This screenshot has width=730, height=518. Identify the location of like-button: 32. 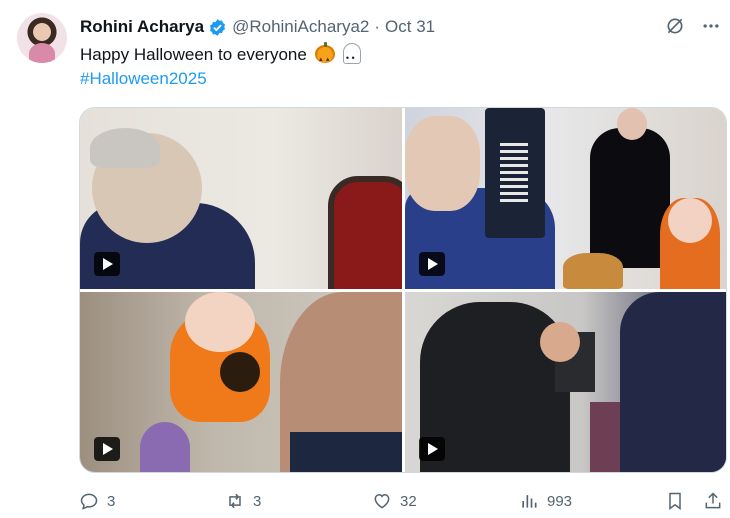
(394, 501).